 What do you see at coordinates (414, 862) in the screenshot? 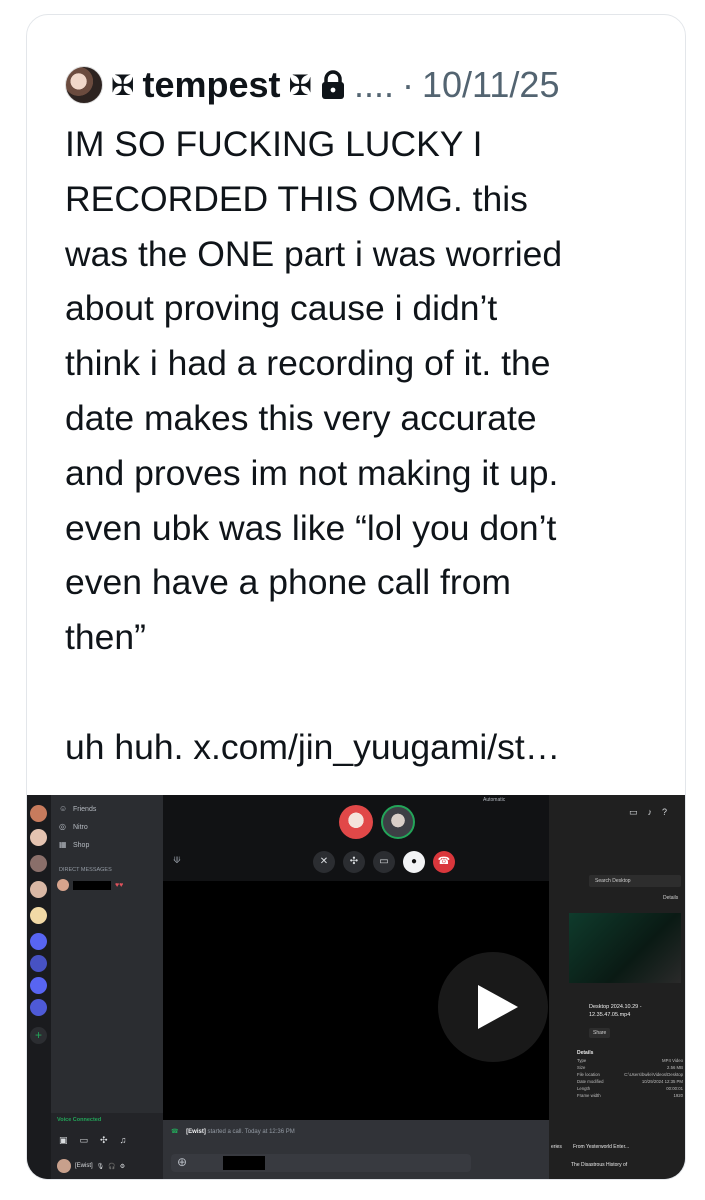
I see `mic-button: ●` at bounding box center [414, 862].